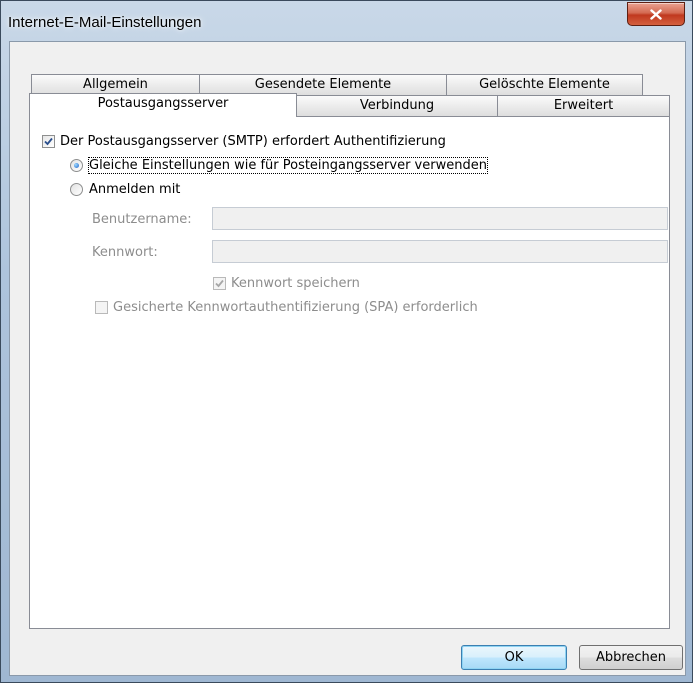 This screenshot has width=693, height=683. What do you see at coordinates (397, 105) in the screenshot?
I see `tab-verbindung: Verbindung` at bounding box center [397, 105].